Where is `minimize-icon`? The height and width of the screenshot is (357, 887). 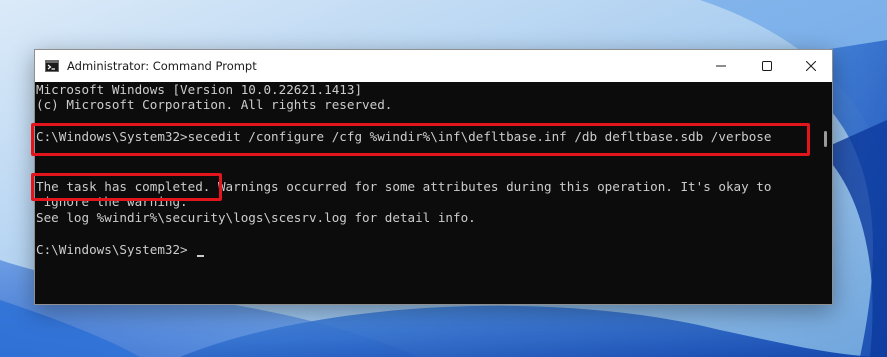
minimize-icon is located at coordinates (721, 66).